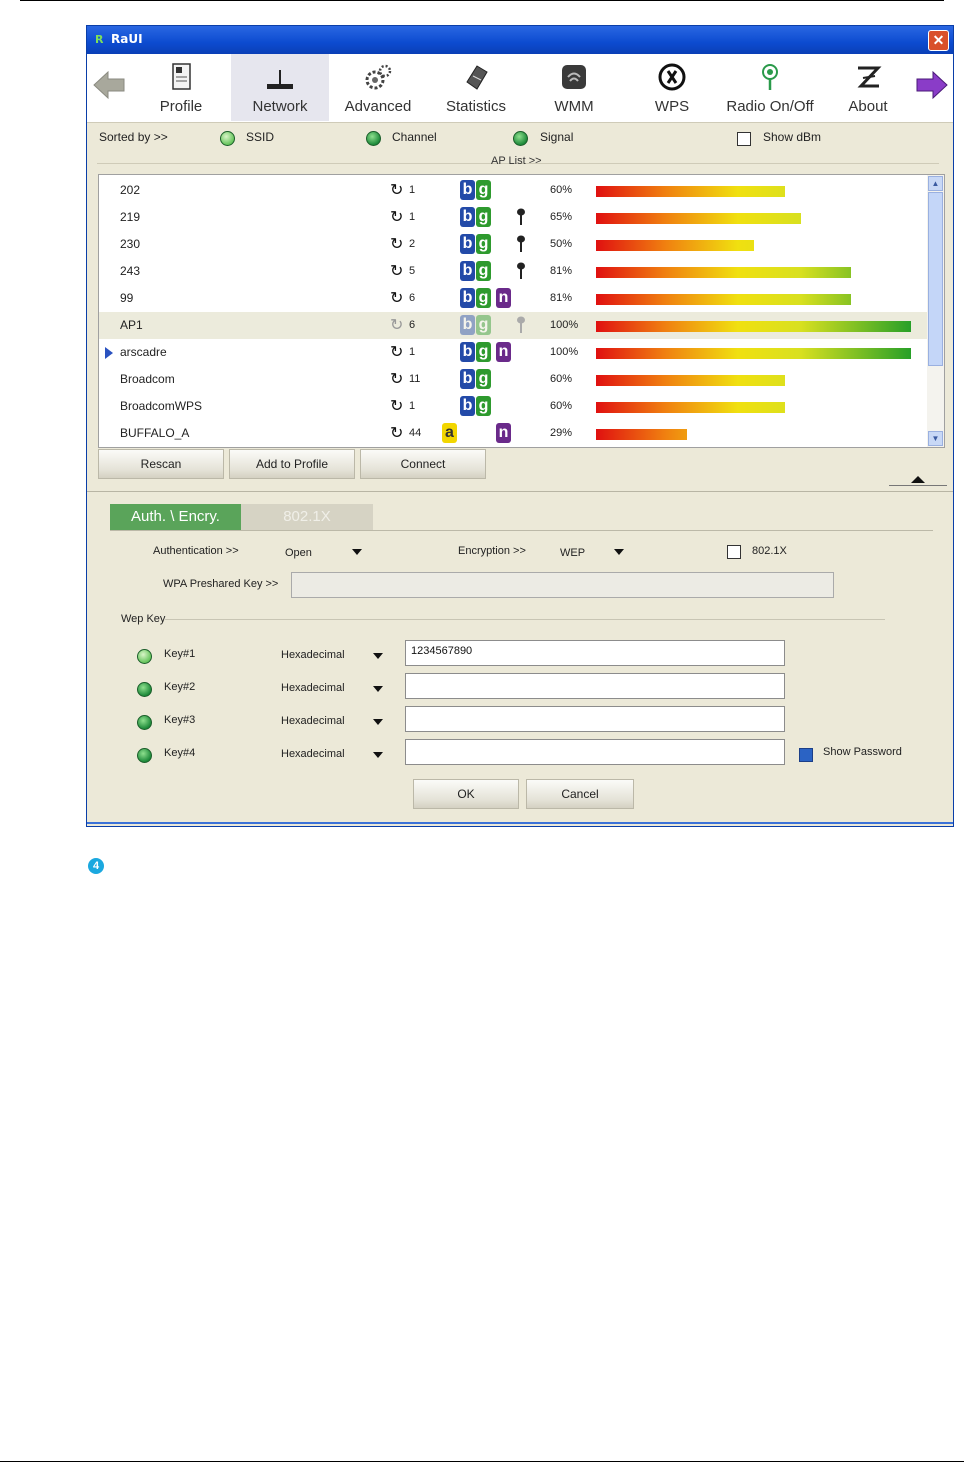 The height and width of the screenshot is (1463, 964). Describe the element at coordinates (109, 85) in the screenshot. I see `arrow-left-icon` at that location.